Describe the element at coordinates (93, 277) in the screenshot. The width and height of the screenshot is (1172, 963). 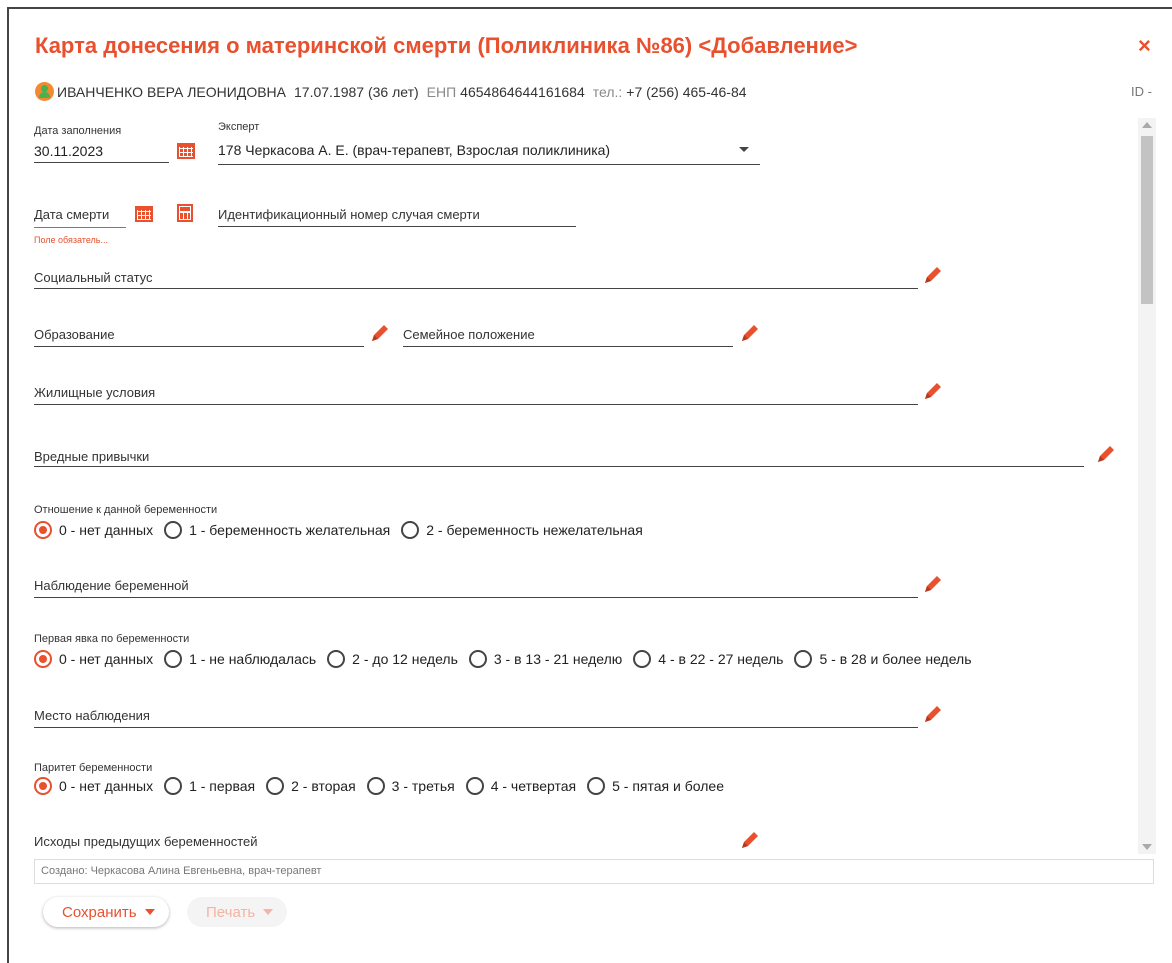
I see `social-status-field: Социальный статус` at that location.